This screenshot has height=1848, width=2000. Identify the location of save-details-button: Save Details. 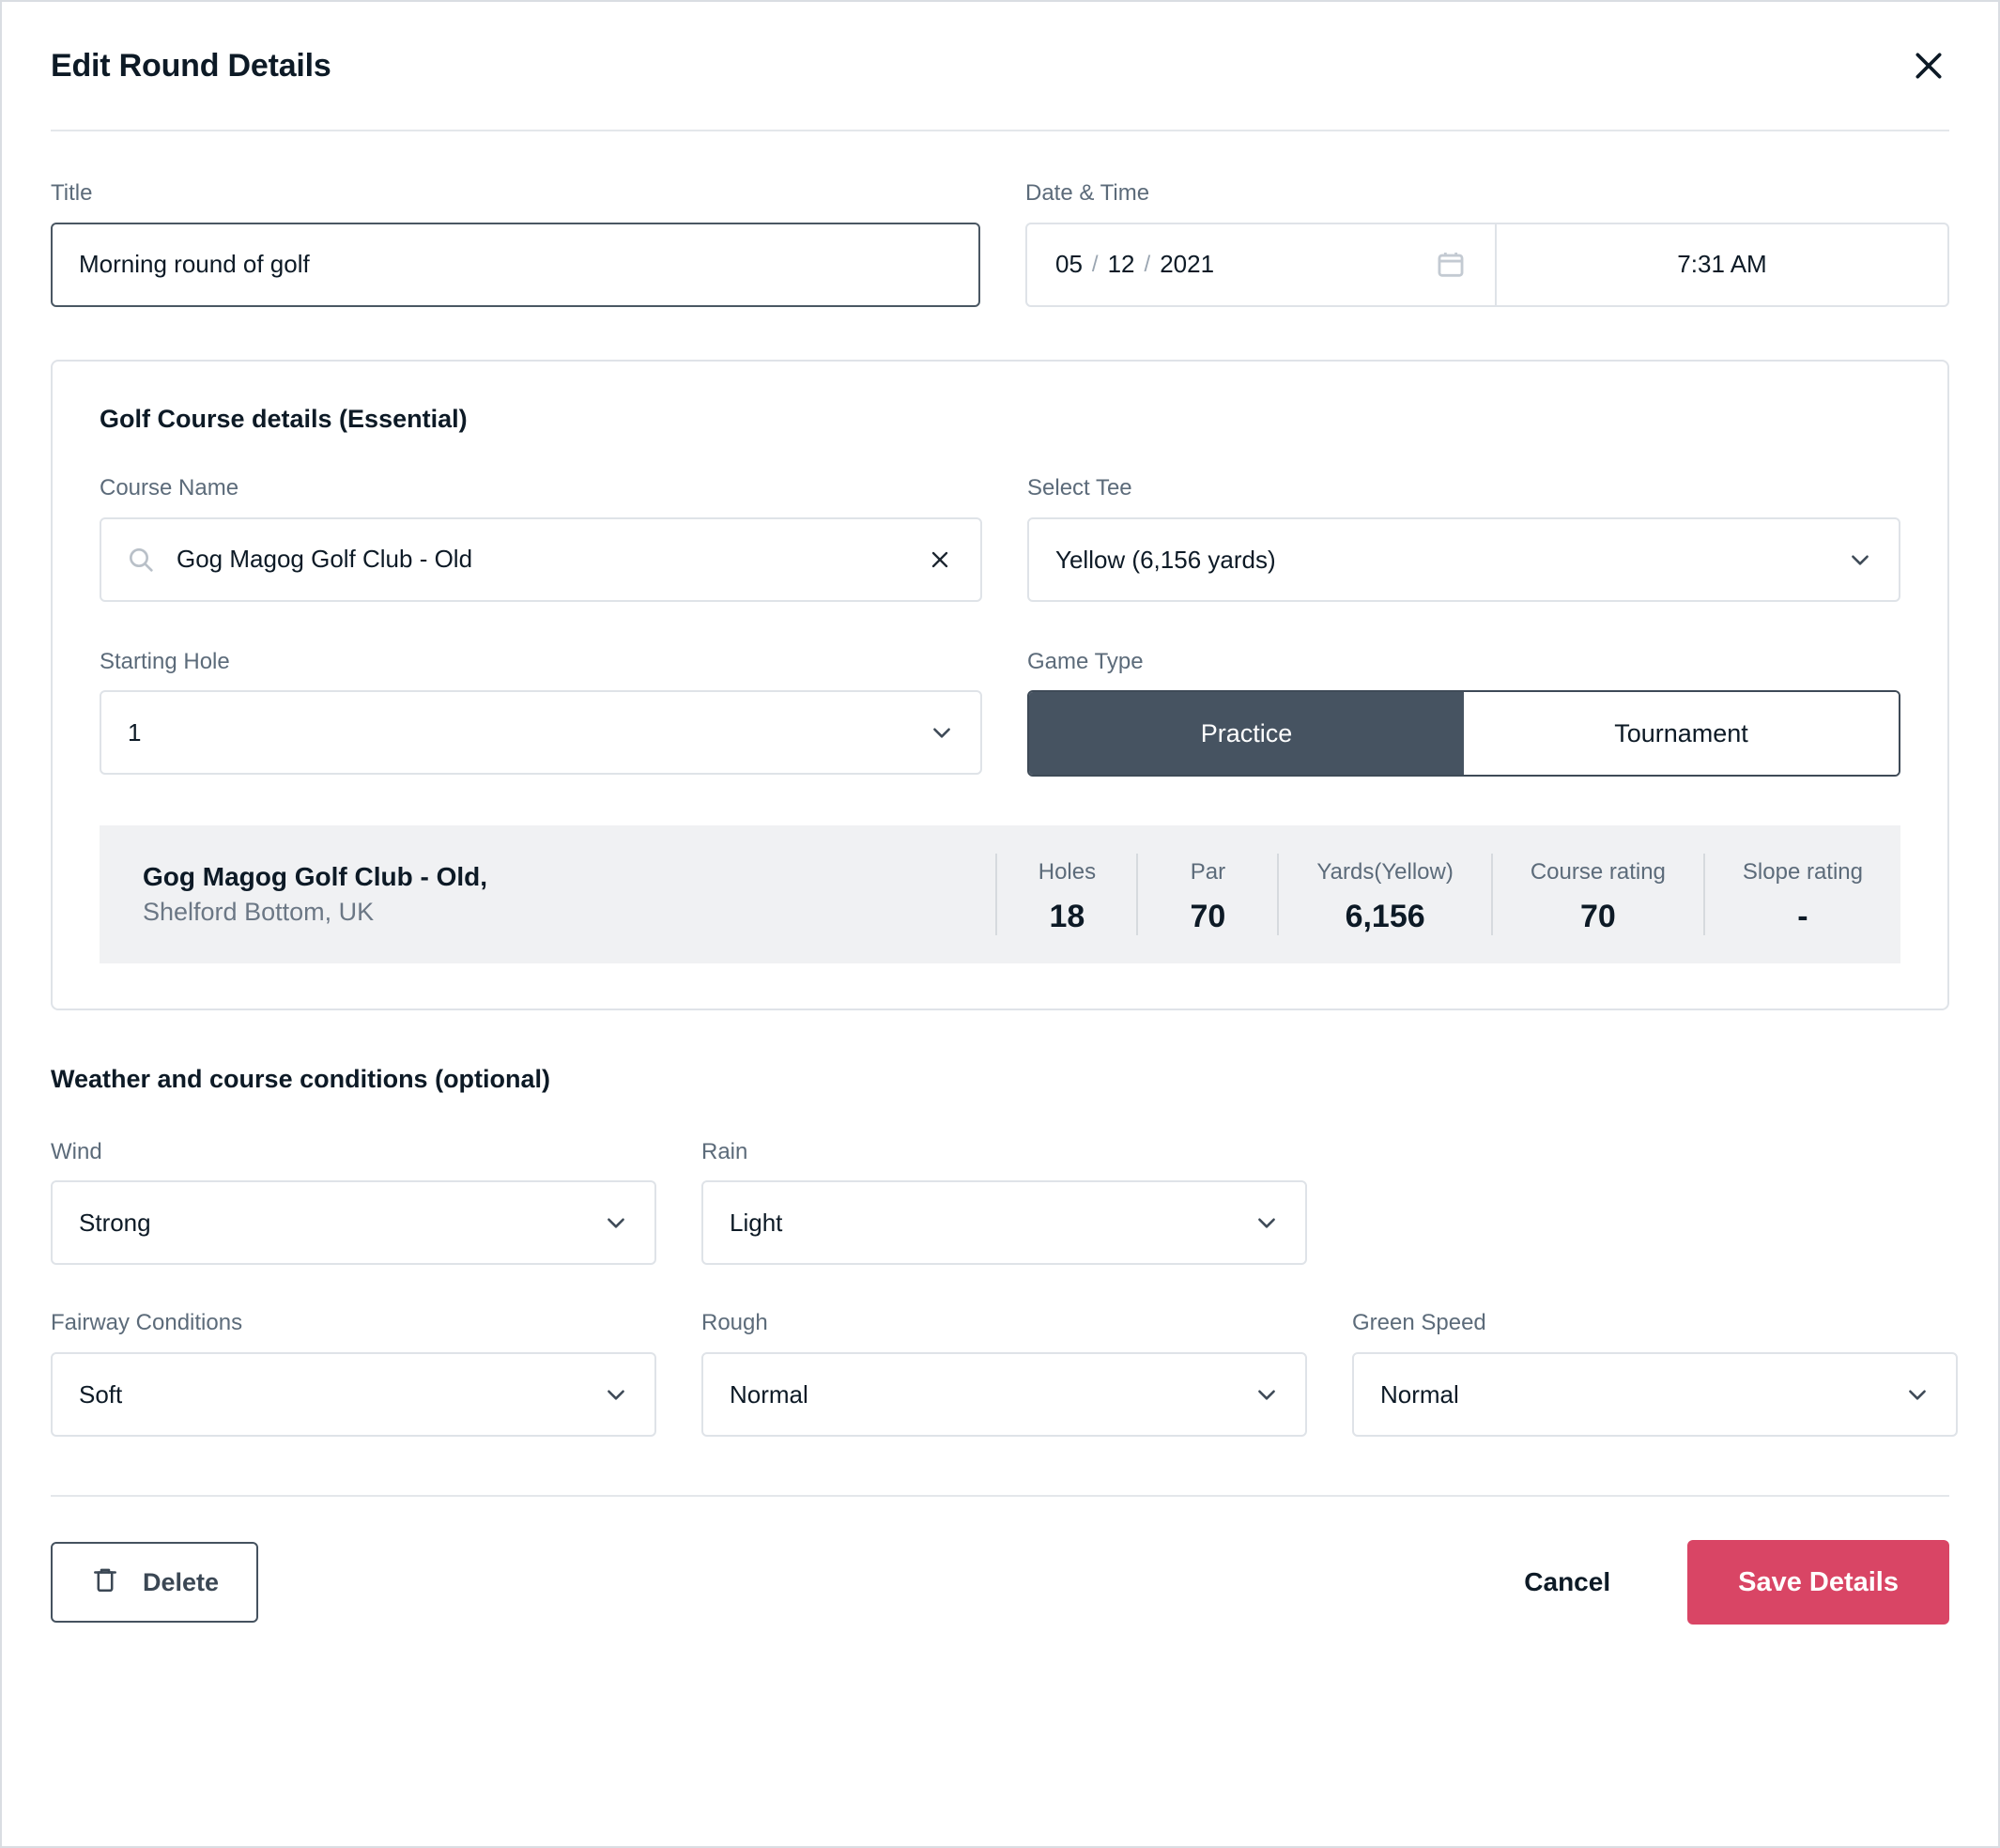
(1818, 1582).